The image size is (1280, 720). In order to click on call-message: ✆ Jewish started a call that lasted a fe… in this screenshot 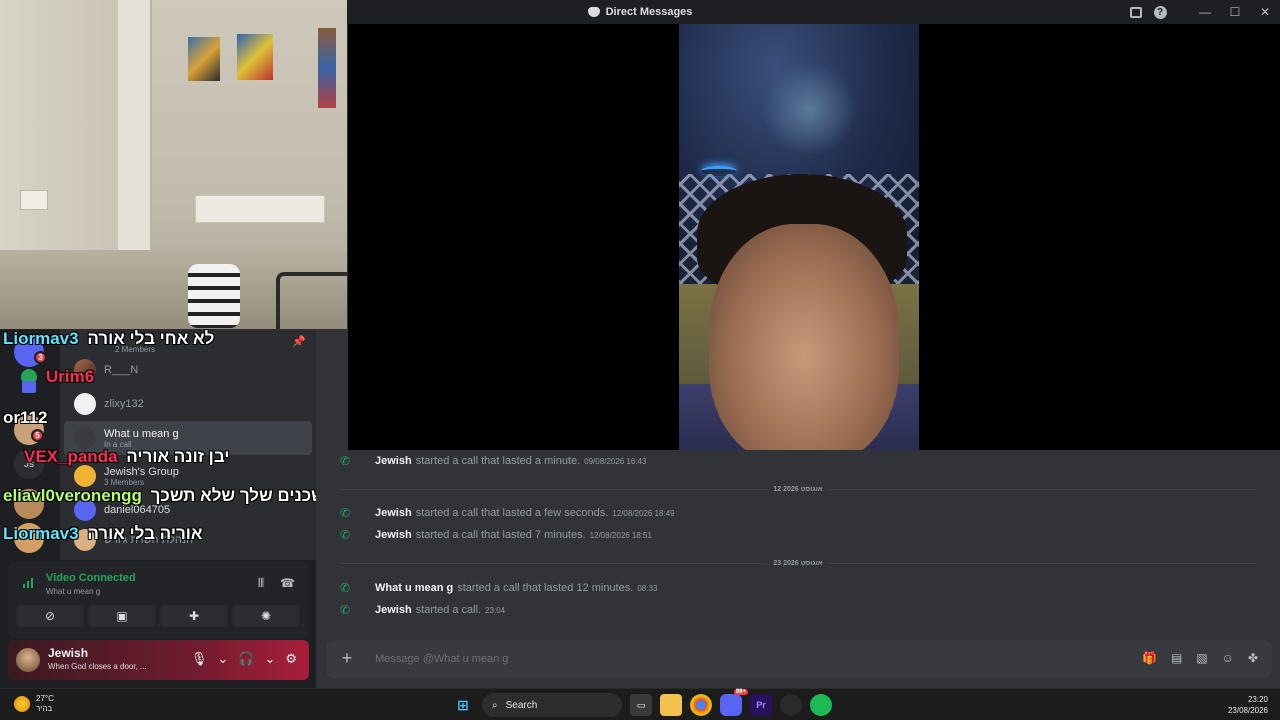, I will do `click(507, 513)`.